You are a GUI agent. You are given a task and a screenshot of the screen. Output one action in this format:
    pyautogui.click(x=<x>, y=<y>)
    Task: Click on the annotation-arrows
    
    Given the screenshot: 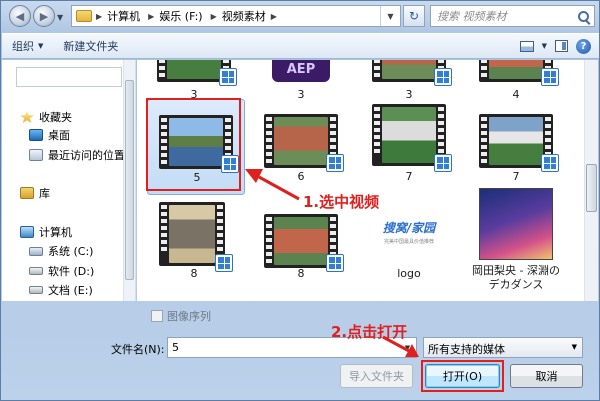 What is the action you would take?
    pyautogui.click(x=332, y=263)
    